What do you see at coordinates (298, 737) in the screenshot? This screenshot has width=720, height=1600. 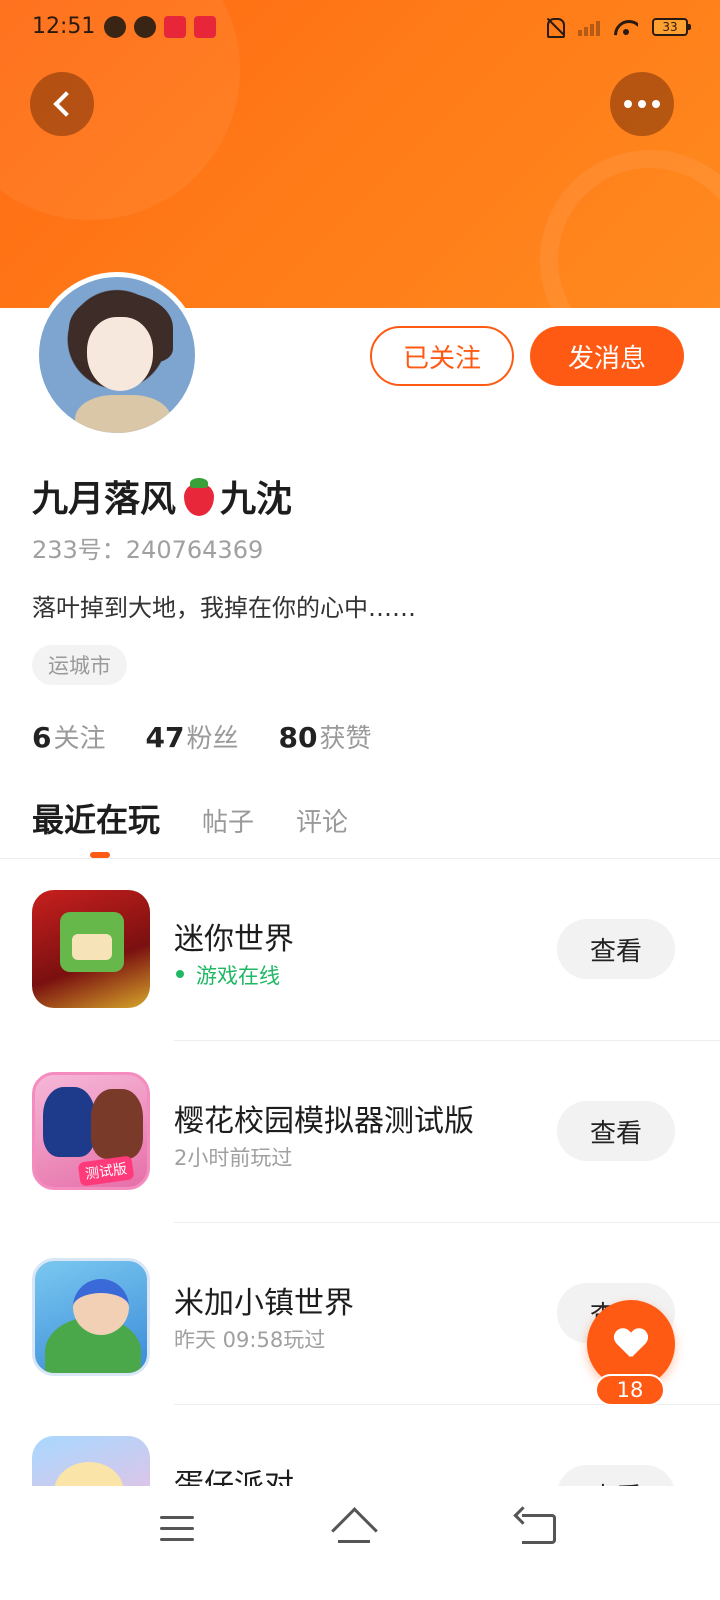 I see `stat-number: 80` at bounding box center [298, 737].